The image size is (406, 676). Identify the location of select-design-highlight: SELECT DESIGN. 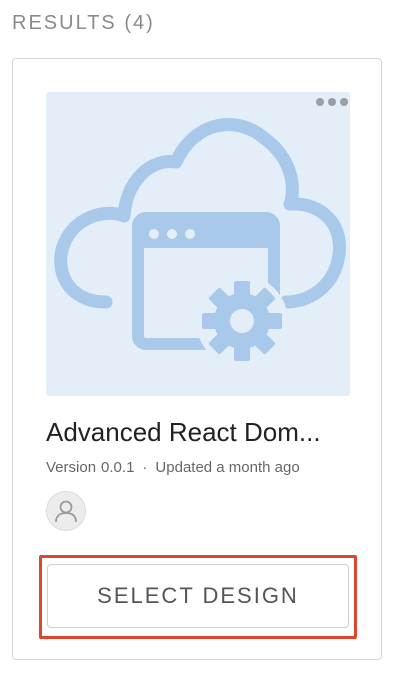
(198, 597).